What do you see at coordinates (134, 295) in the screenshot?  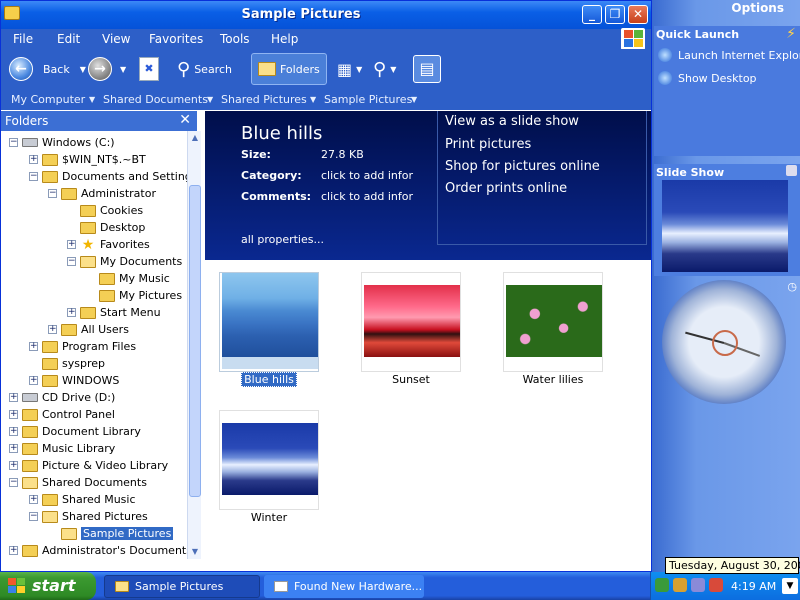 I see `tree-node: My Pictures` at bounding box center [134, 295].